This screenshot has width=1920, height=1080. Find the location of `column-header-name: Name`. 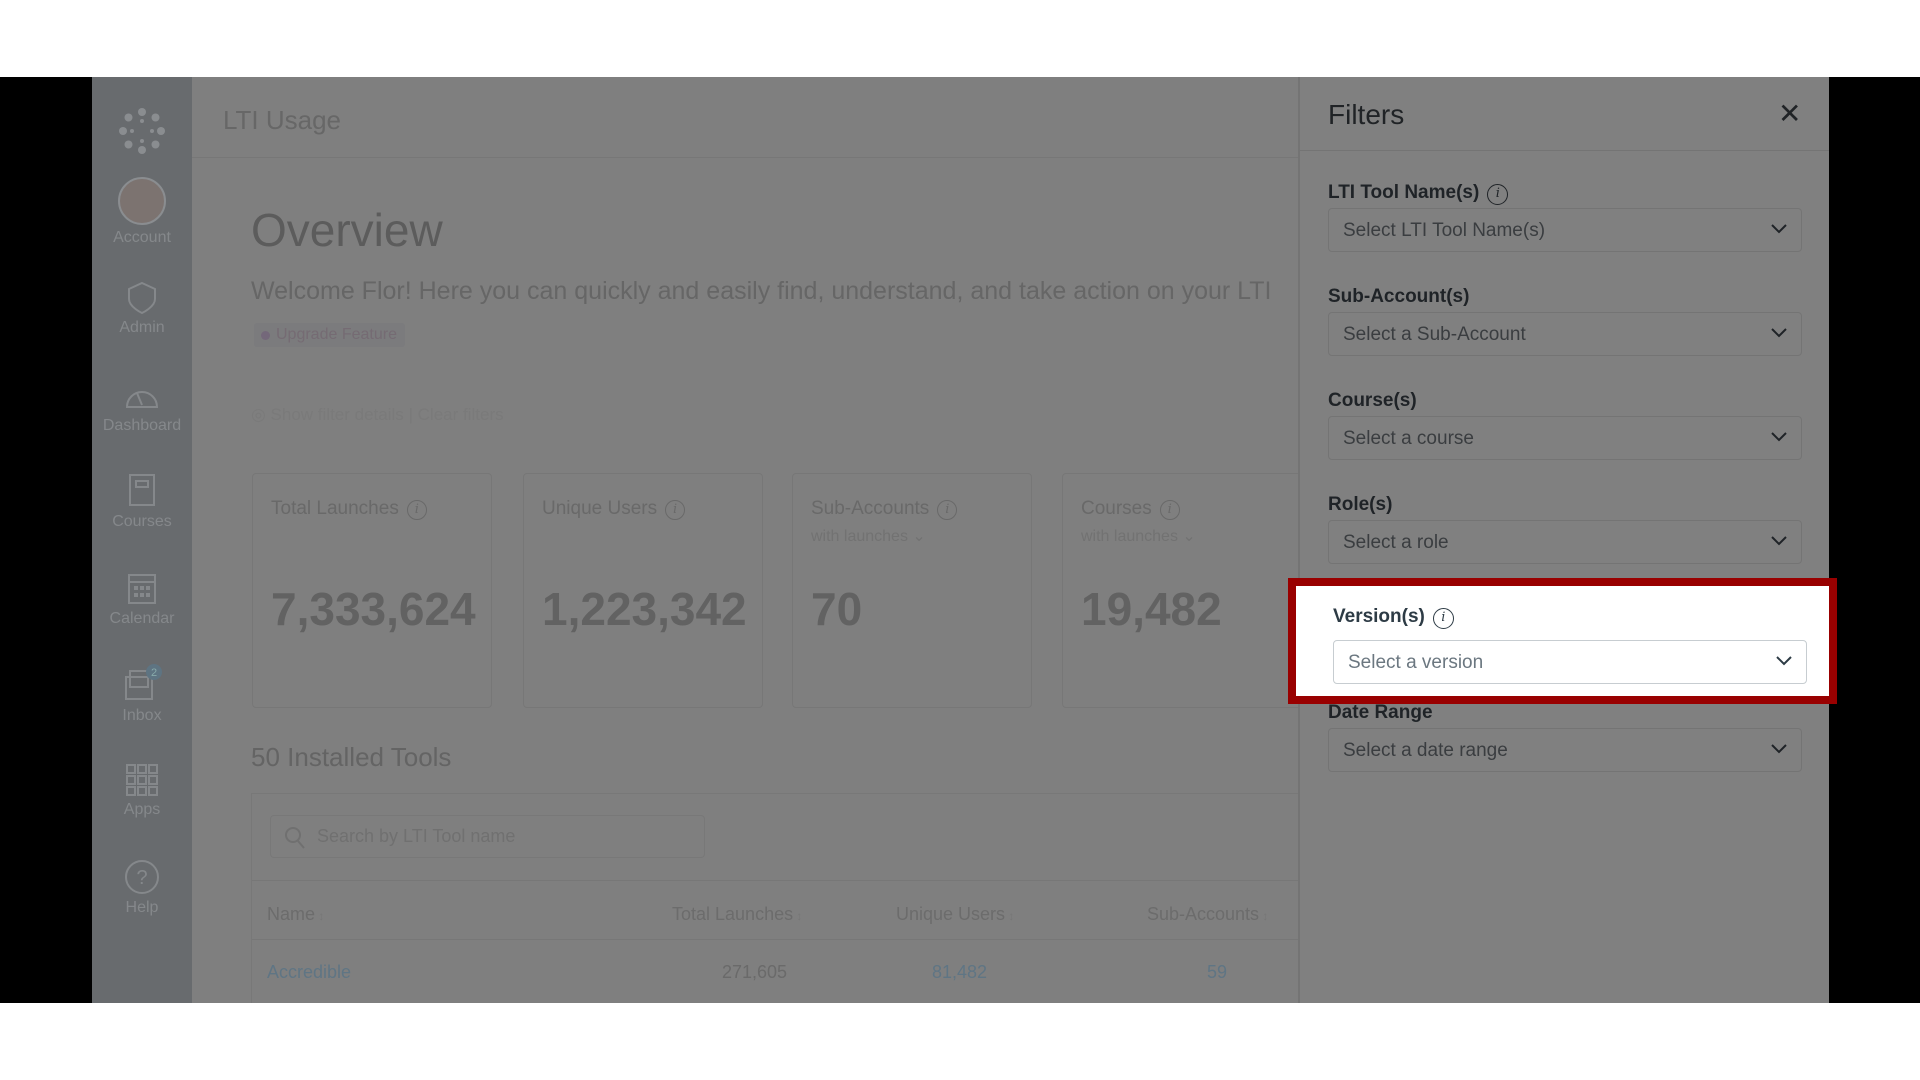

column-header-name: Name is located at coordinates (295, 914).